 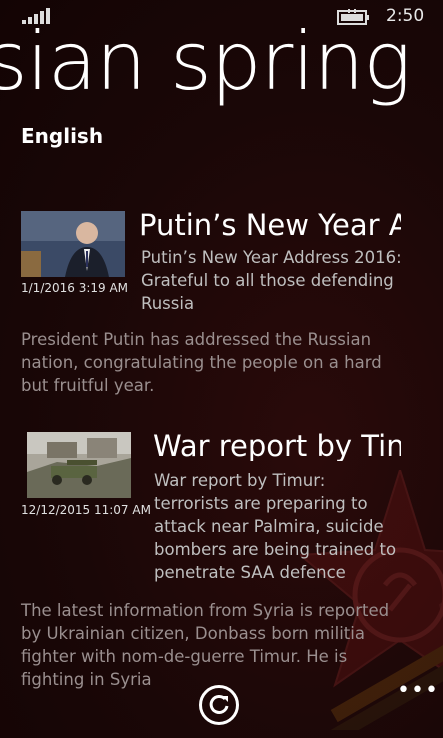 I want to click on article-headline: War report by Tin, so click(x=277, y=446).